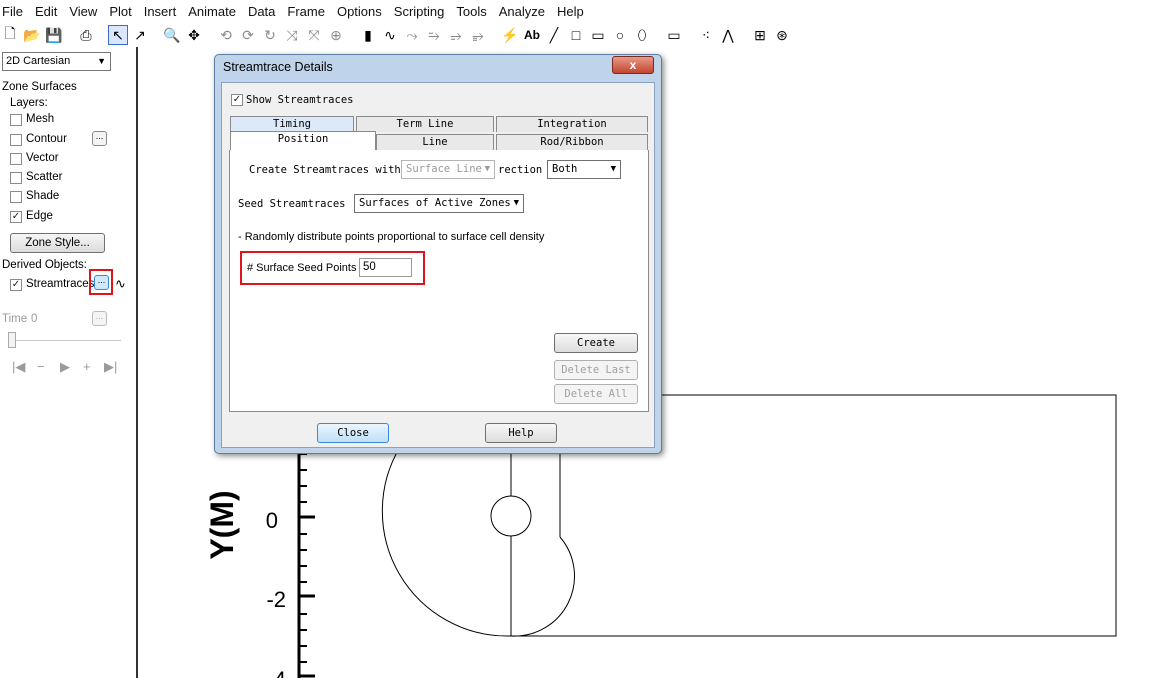  Describe the element at coordinates (478, 35) in the screenshot. I see `stream5-icon: ⥵` at that location.